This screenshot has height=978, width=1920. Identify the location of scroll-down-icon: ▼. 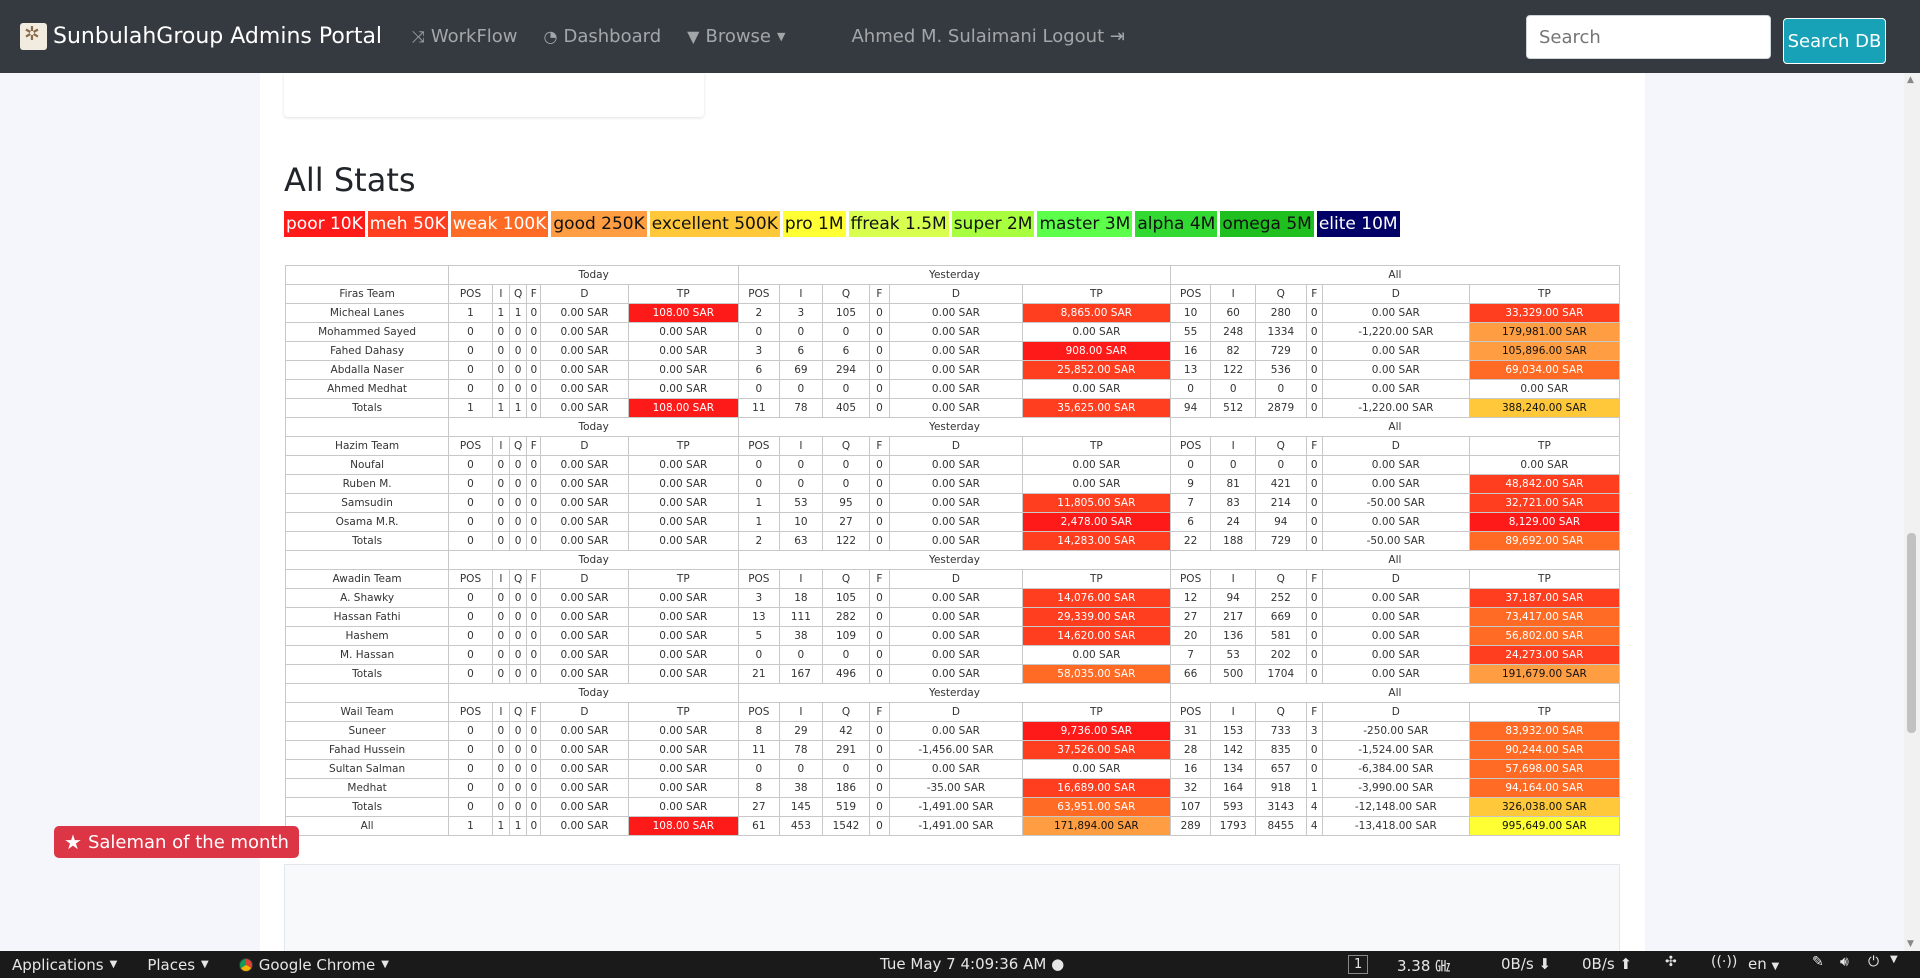
(1910, 944).